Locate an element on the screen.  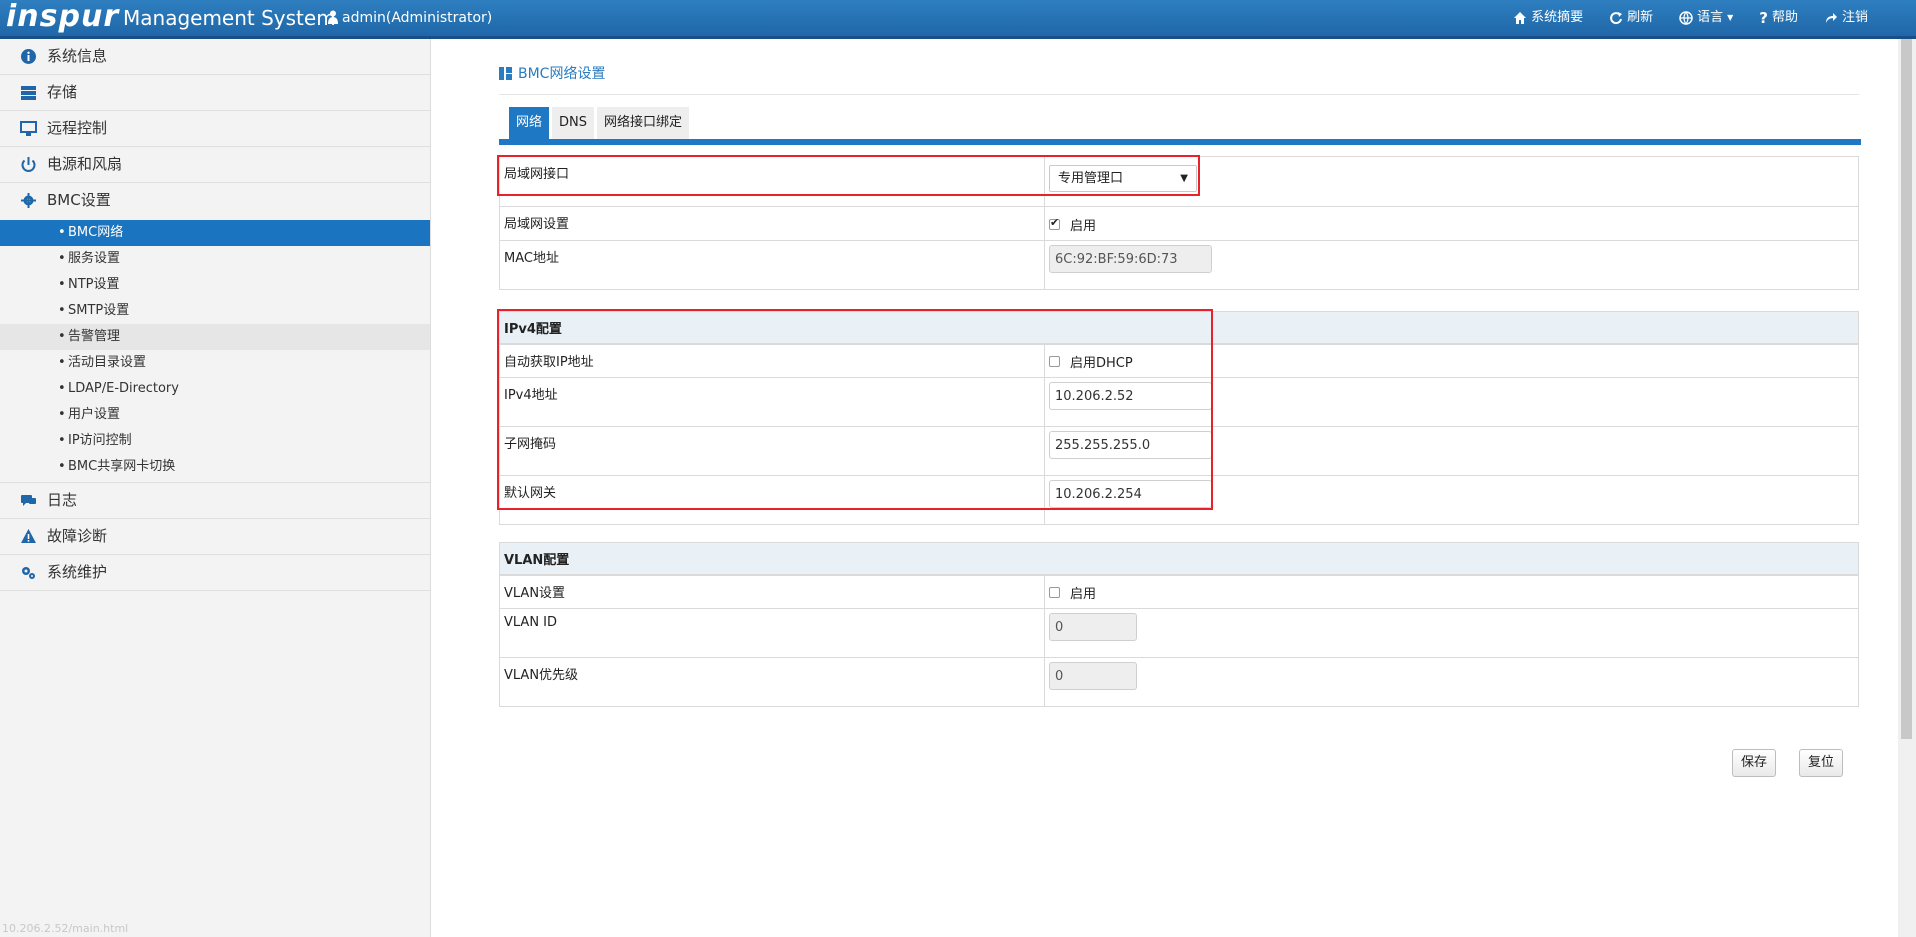
sidebar-item-storage: 存储 is located at coordinates (215, 93).